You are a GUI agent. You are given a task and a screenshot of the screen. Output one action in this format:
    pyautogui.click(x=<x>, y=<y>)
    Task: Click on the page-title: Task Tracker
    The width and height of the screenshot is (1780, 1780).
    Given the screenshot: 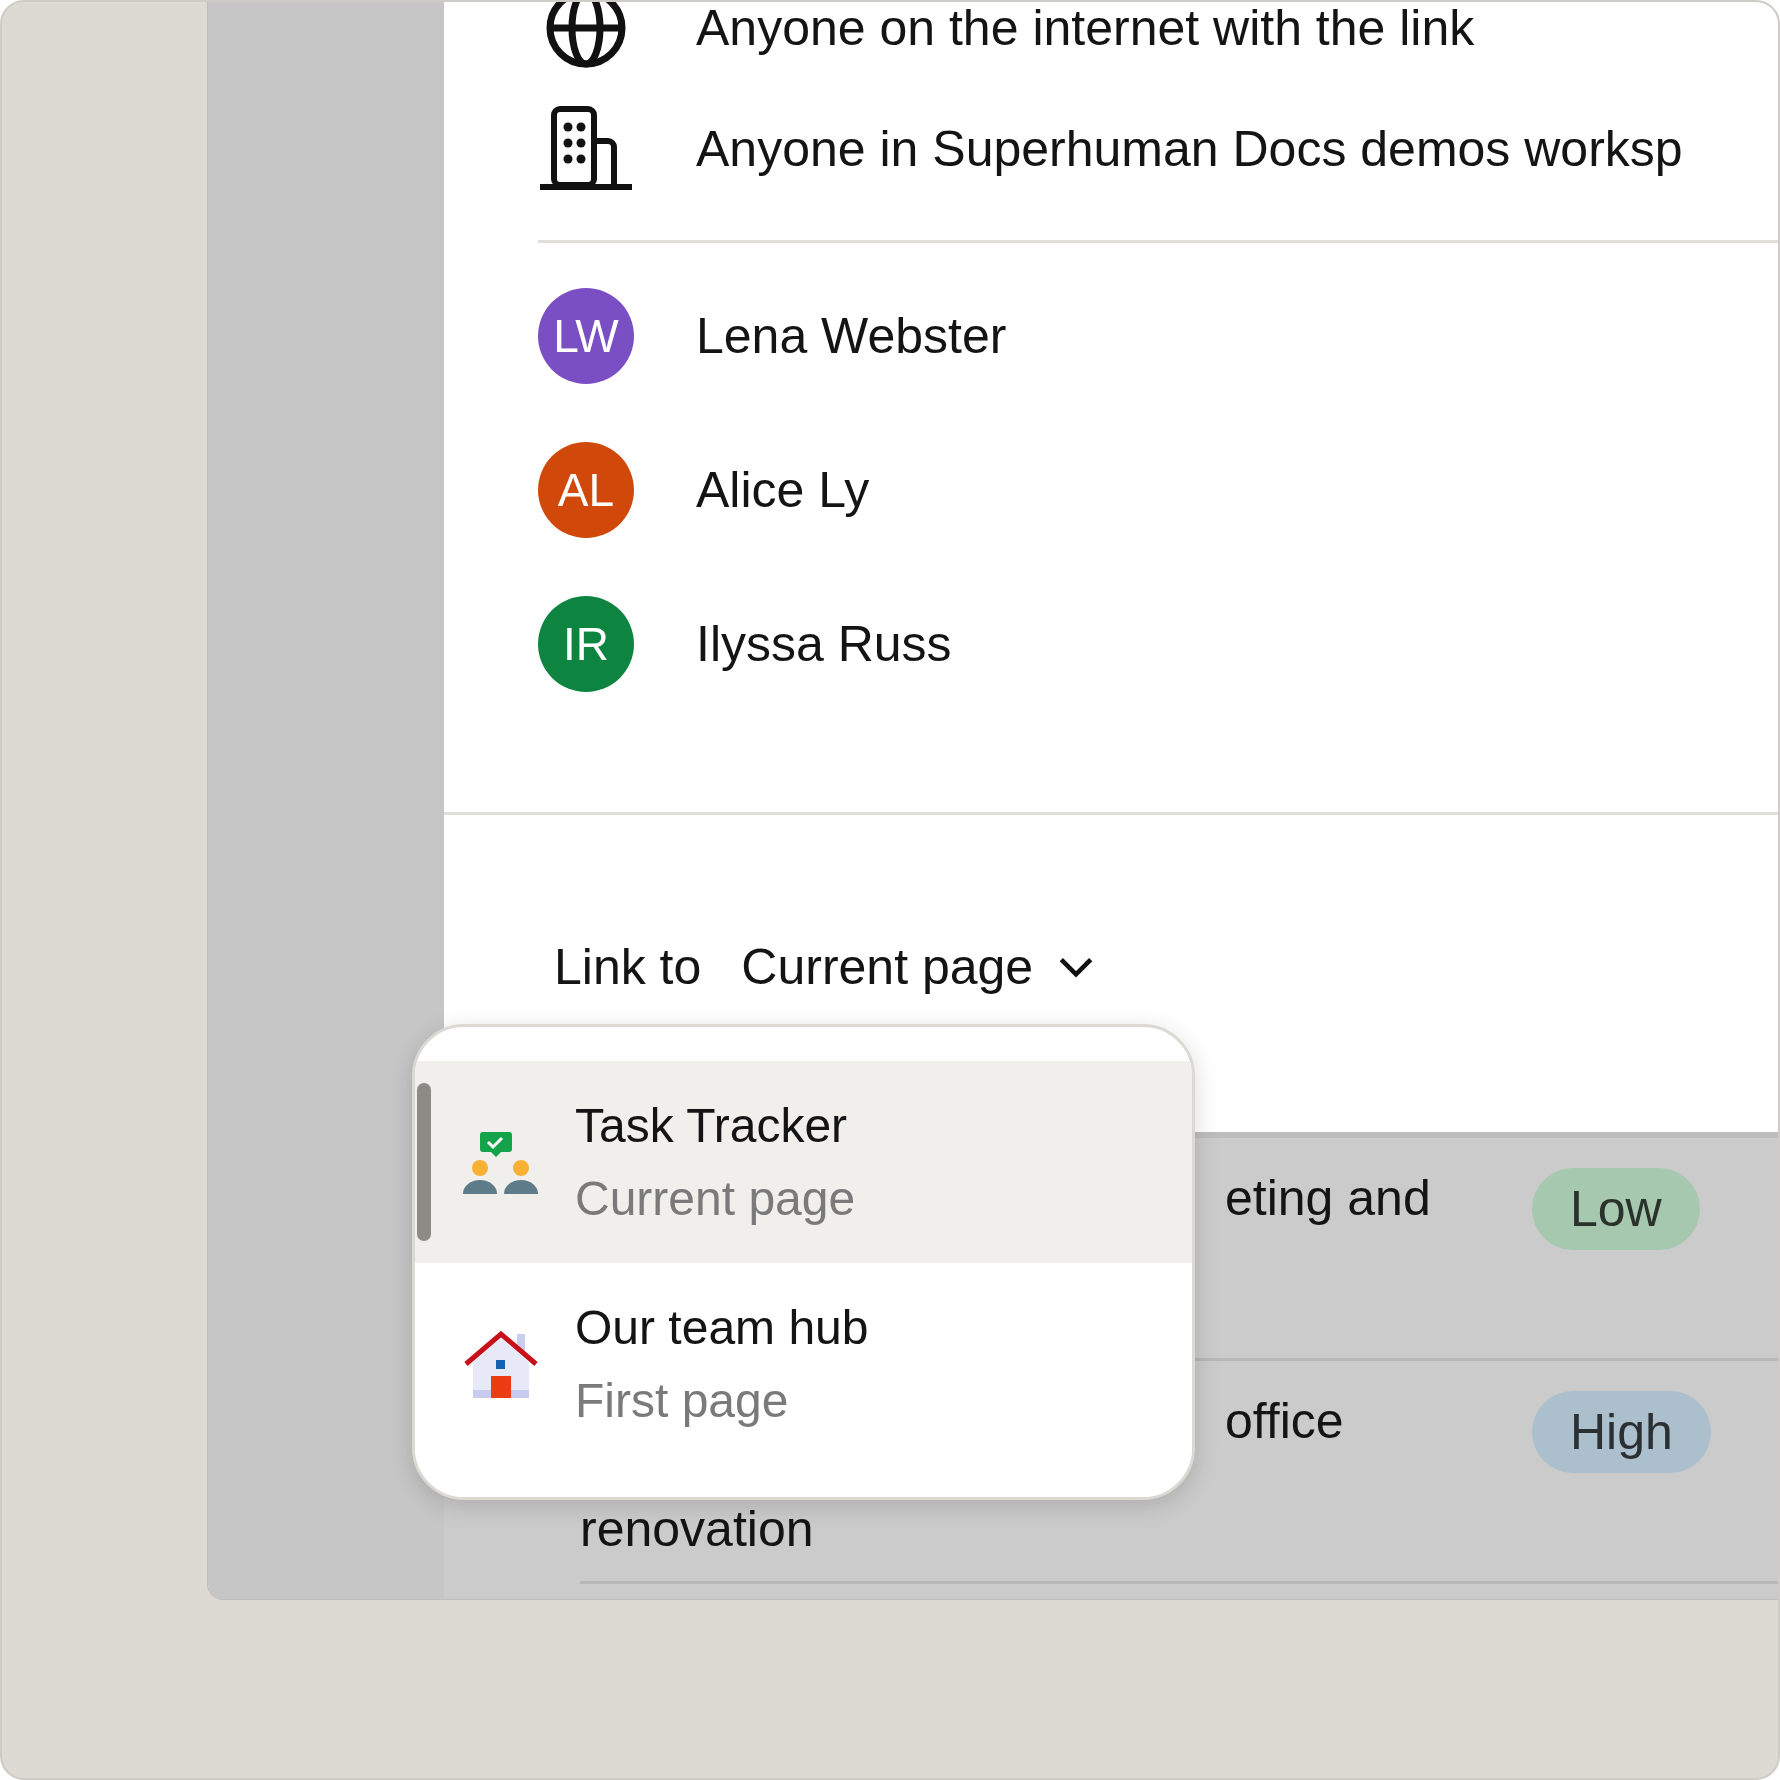 What is the action you would take?
    pyautogui.click(x=712, y=1125)
    